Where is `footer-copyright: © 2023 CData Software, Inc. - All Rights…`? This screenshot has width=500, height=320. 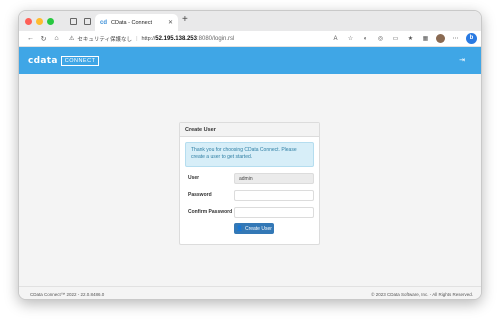
footer-copyright: © 2023 CData Software, Inc. - All Rights… is located at coordinates (422, 294).